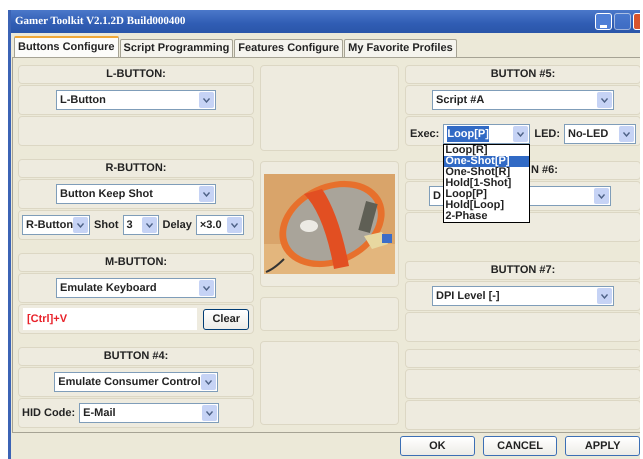 The height and width of the screenshot is (459, 643). What do you see at coordinates (425, 134) in the screenshot?
I see `field-label: Exec:` at bounding box center [425, 134].